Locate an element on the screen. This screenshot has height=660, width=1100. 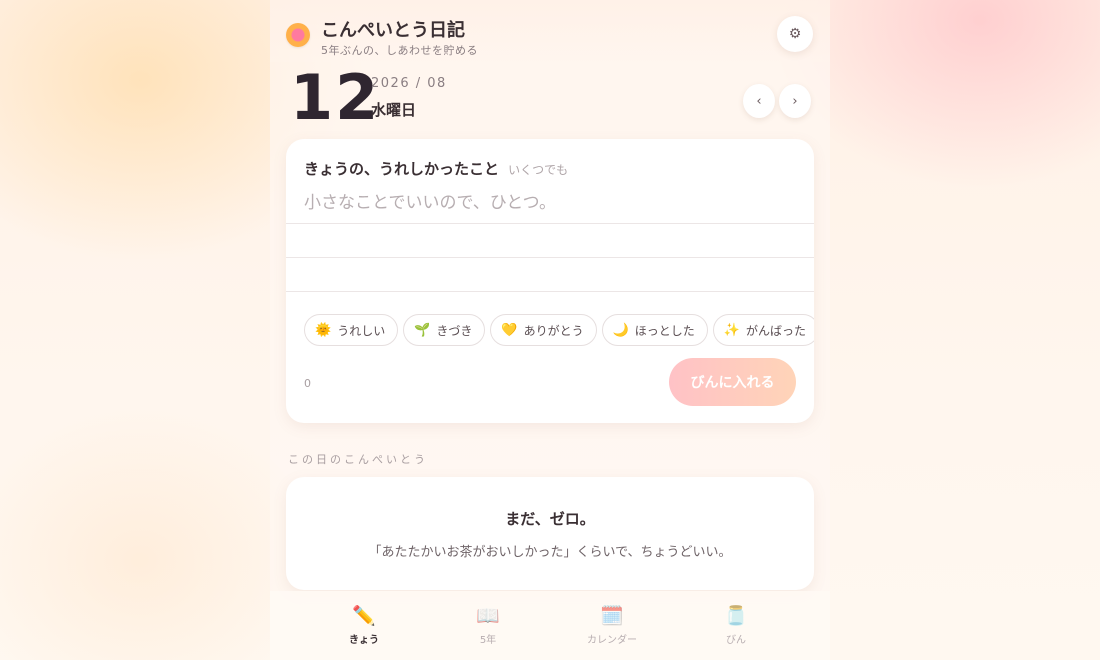
chip-label: きづき is located at coordinates (454, 330).